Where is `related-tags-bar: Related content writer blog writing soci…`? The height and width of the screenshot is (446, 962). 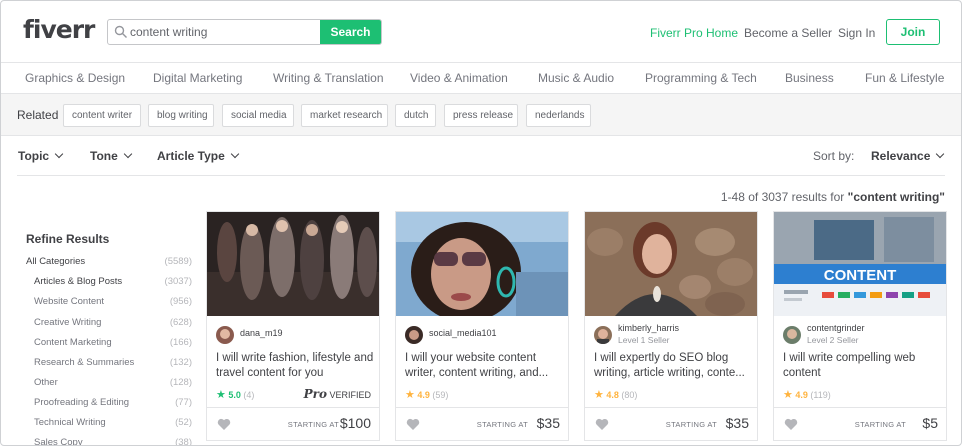
related-tags-bar: Related content writer blog writing soci… is located at coordinates (481, 115).